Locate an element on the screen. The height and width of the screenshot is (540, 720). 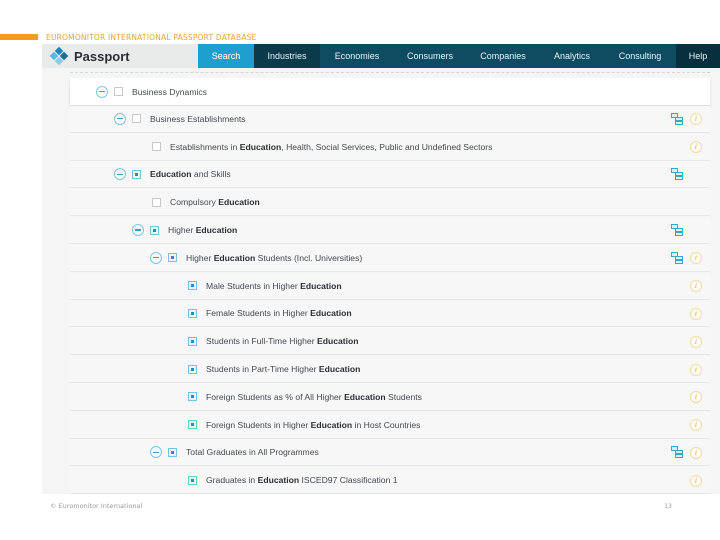
row-label: Education and Skills is located at coordinates (190, 174).